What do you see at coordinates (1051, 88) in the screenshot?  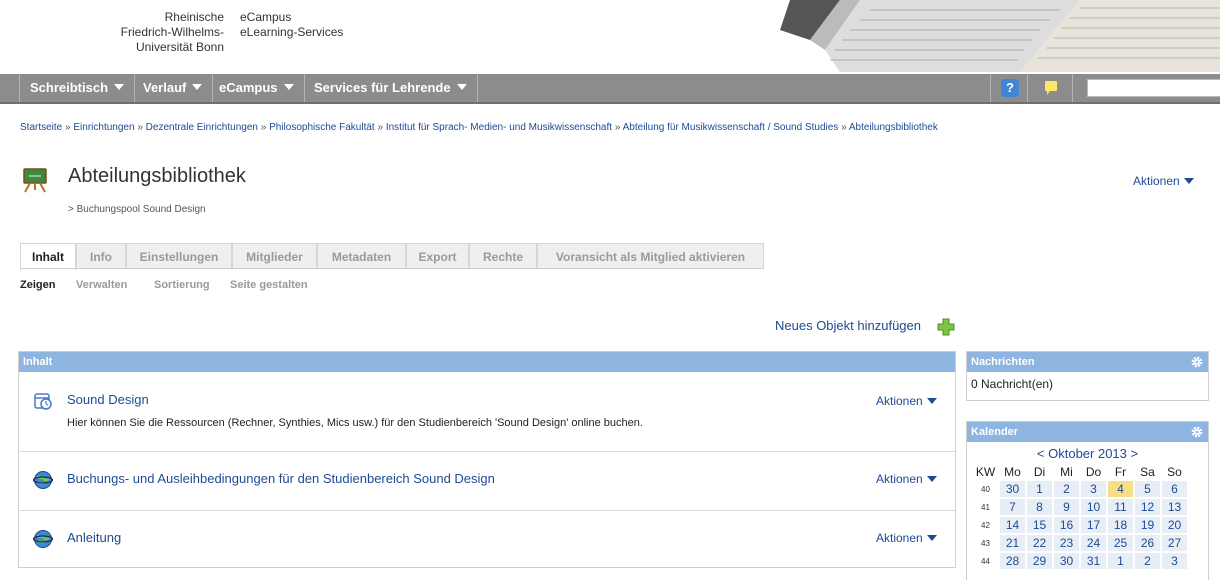 I see `notes-button` at bounding box center [1051, 88].